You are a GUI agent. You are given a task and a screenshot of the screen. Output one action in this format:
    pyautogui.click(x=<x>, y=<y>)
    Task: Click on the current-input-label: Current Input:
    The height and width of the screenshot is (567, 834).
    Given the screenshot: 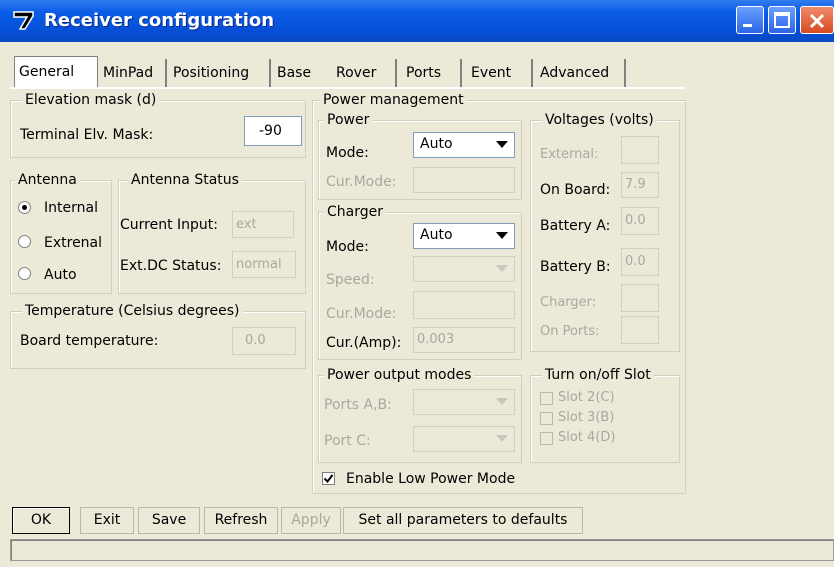 What is the action you would take?
    pyautogui.click(x=169, y=225)
    